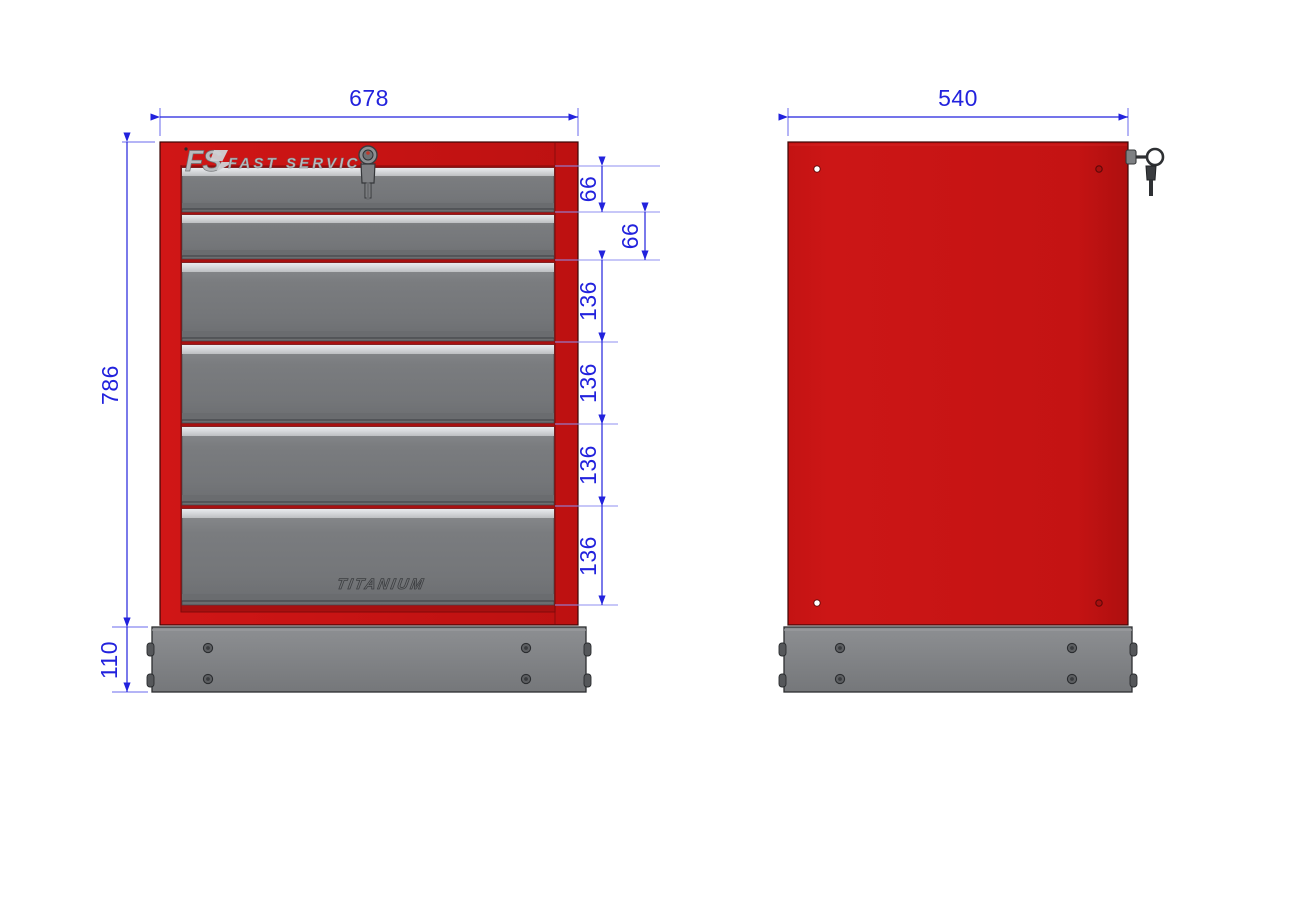  What do you see at coordinates (958, 383) in the screenshot?
I see `side-panel-body` at bounding box center [958, 383].